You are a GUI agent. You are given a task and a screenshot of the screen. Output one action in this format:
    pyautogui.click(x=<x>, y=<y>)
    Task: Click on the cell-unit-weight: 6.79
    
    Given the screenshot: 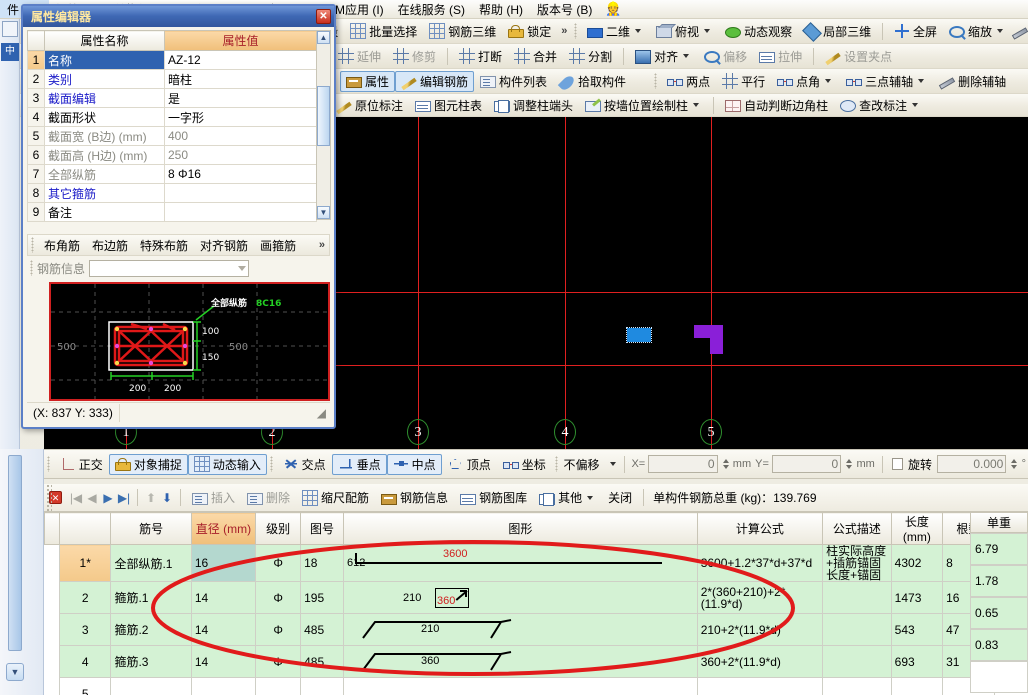 What is the action you would take?
    pyautogui.click(x=999, y=549)
    